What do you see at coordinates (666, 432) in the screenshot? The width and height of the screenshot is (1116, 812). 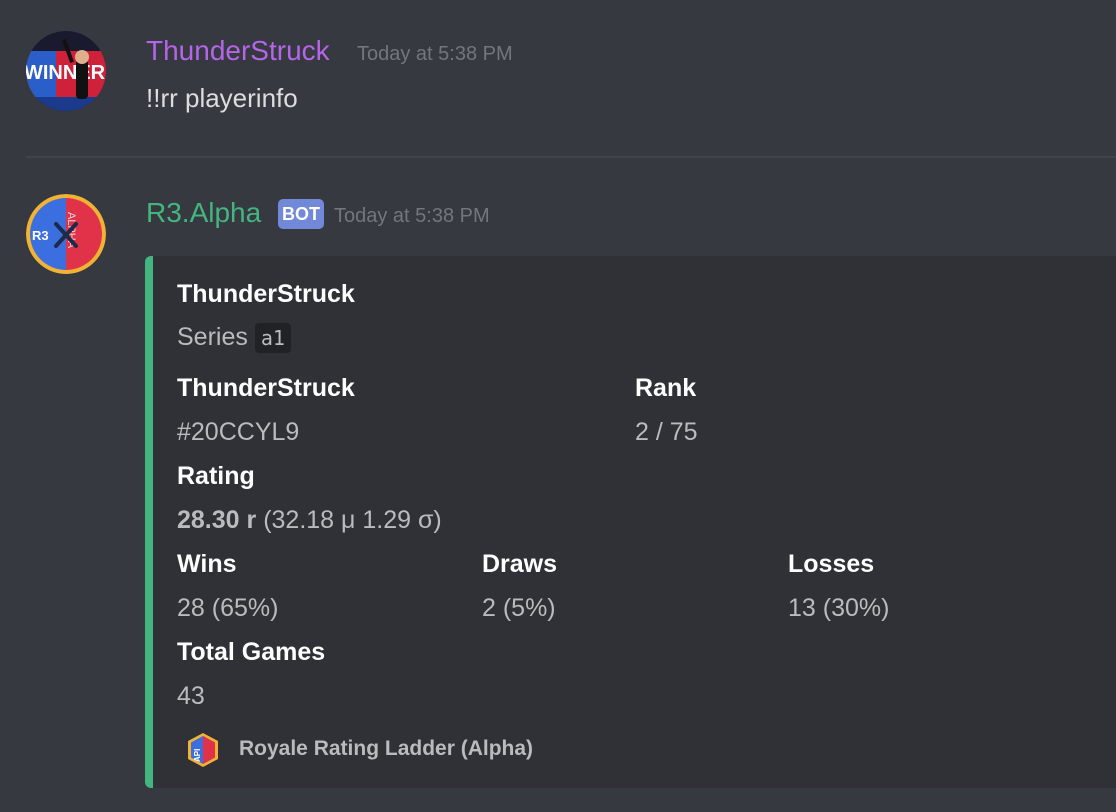 I see `field-rank-value: 2 / 75` at bounding box center [666, 432].